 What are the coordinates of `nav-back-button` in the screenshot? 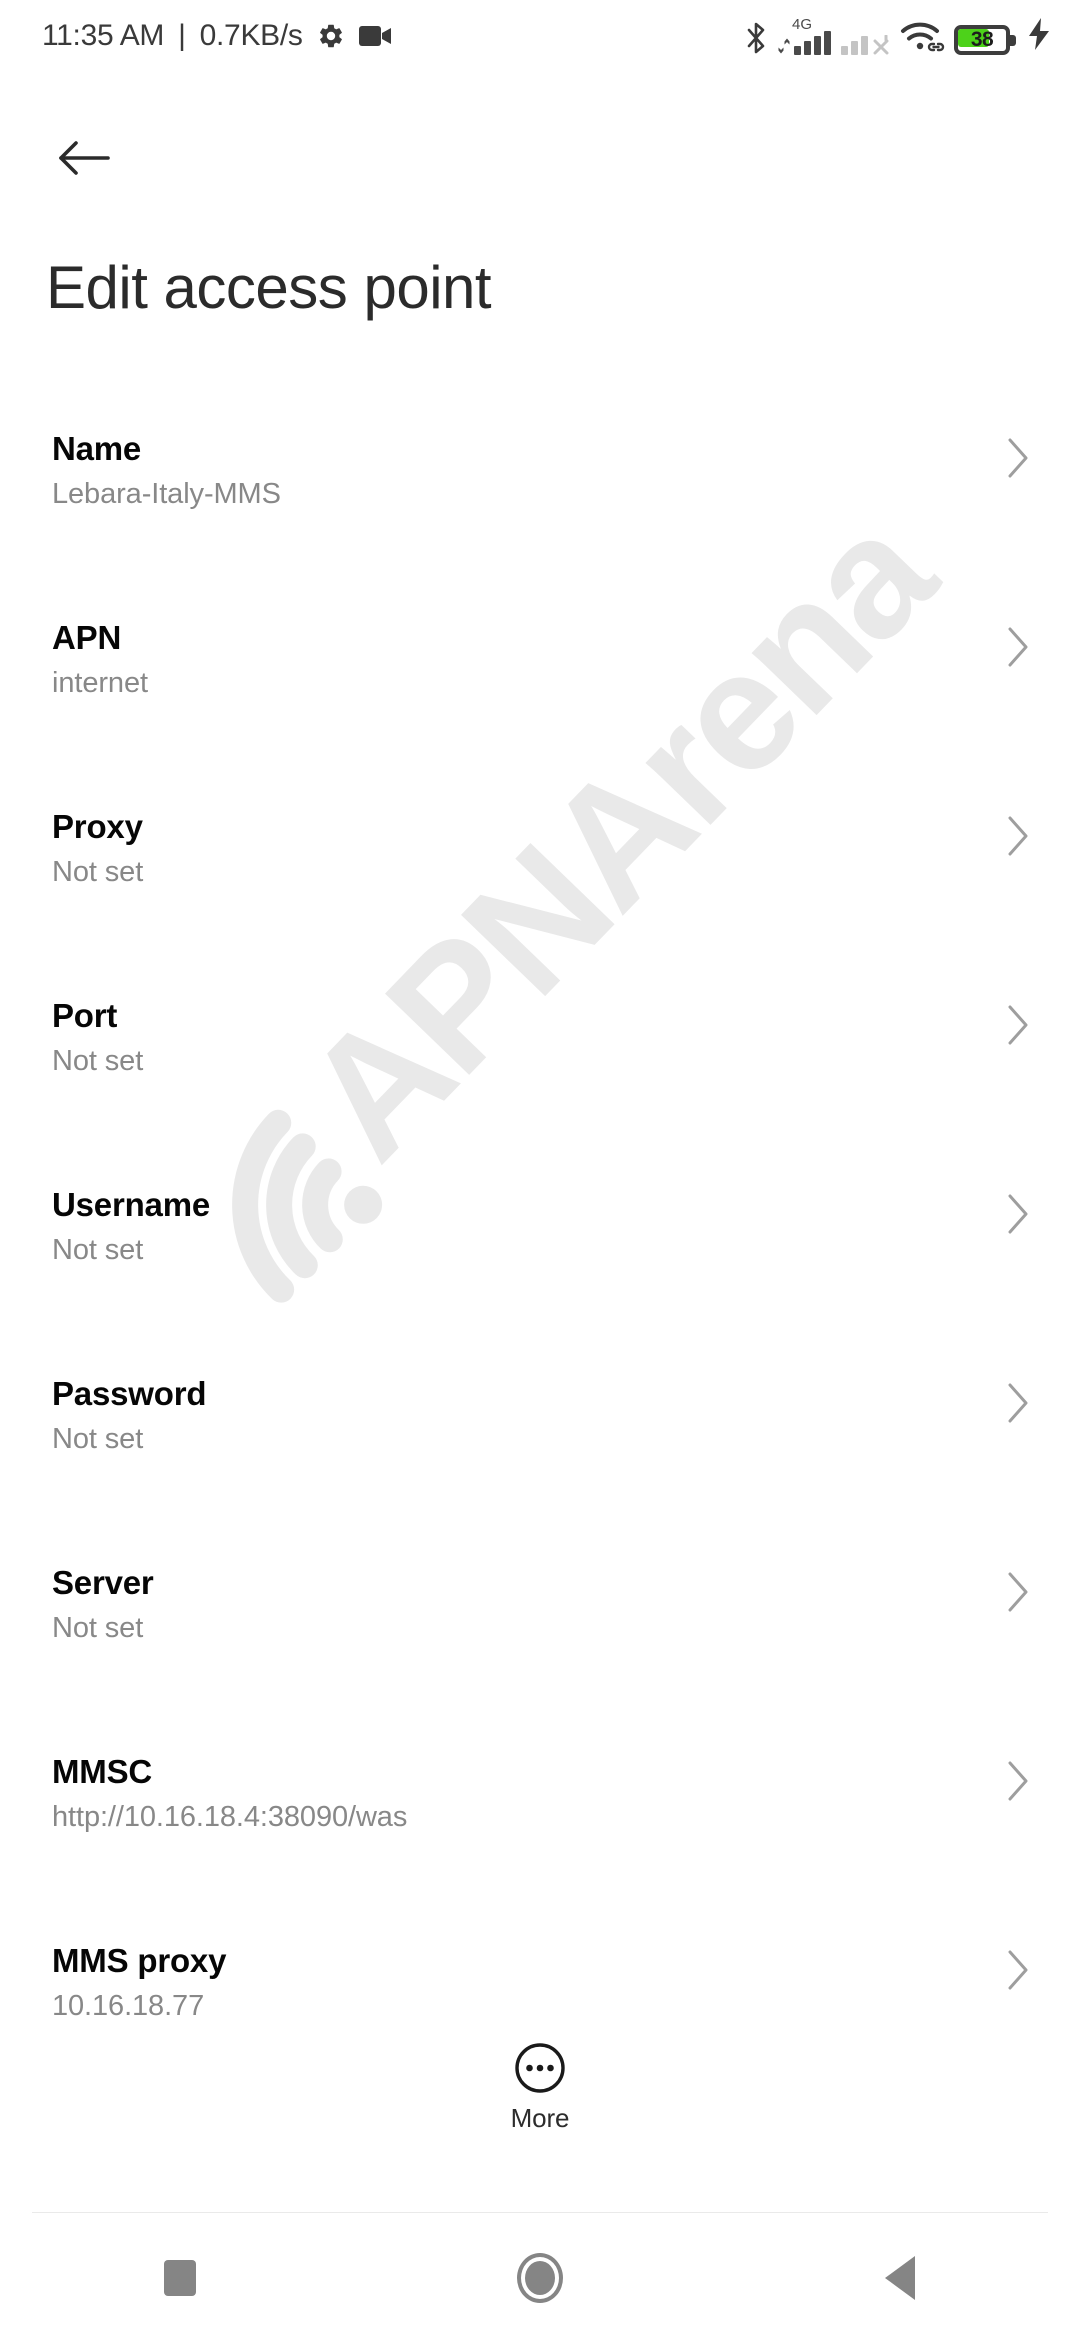 It's located at (900, 2277).